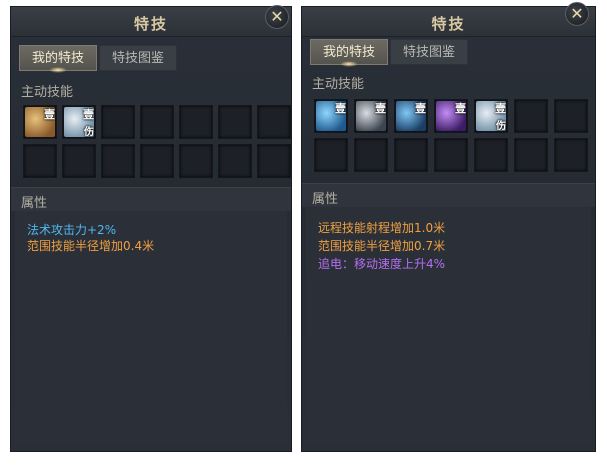  What do you see at coordinates (91, 246) in the screenshot?
I see `attribute-line: 范围技能半径增加0.4米` at bounding box center [91, 246].